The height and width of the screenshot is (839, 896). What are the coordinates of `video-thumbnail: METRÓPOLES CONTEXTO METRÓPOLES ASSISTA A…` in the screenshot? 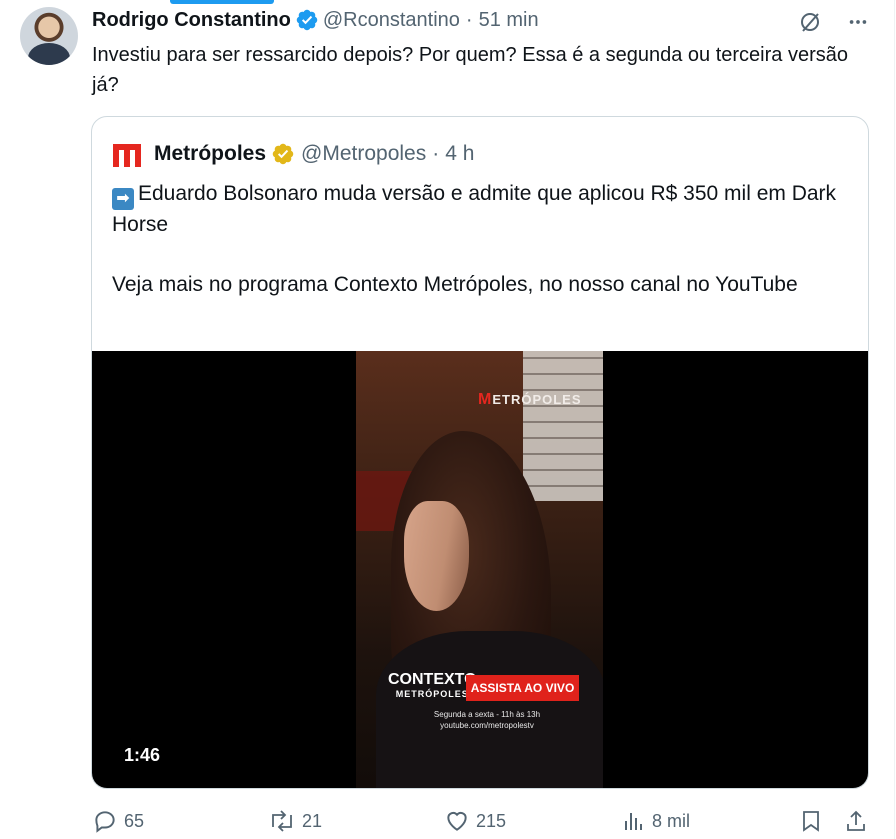 It's located at (479, 569).